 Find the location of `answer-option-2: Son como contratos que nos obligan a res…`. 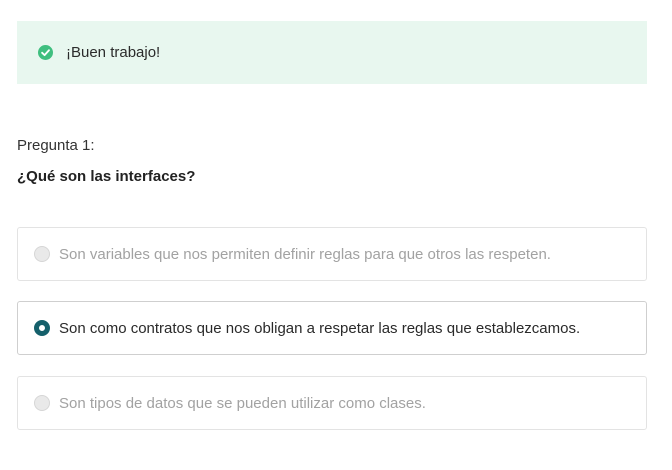

answer-option-2: Son como contratos que nos obligan a res… is located at coordinates (332, 328).